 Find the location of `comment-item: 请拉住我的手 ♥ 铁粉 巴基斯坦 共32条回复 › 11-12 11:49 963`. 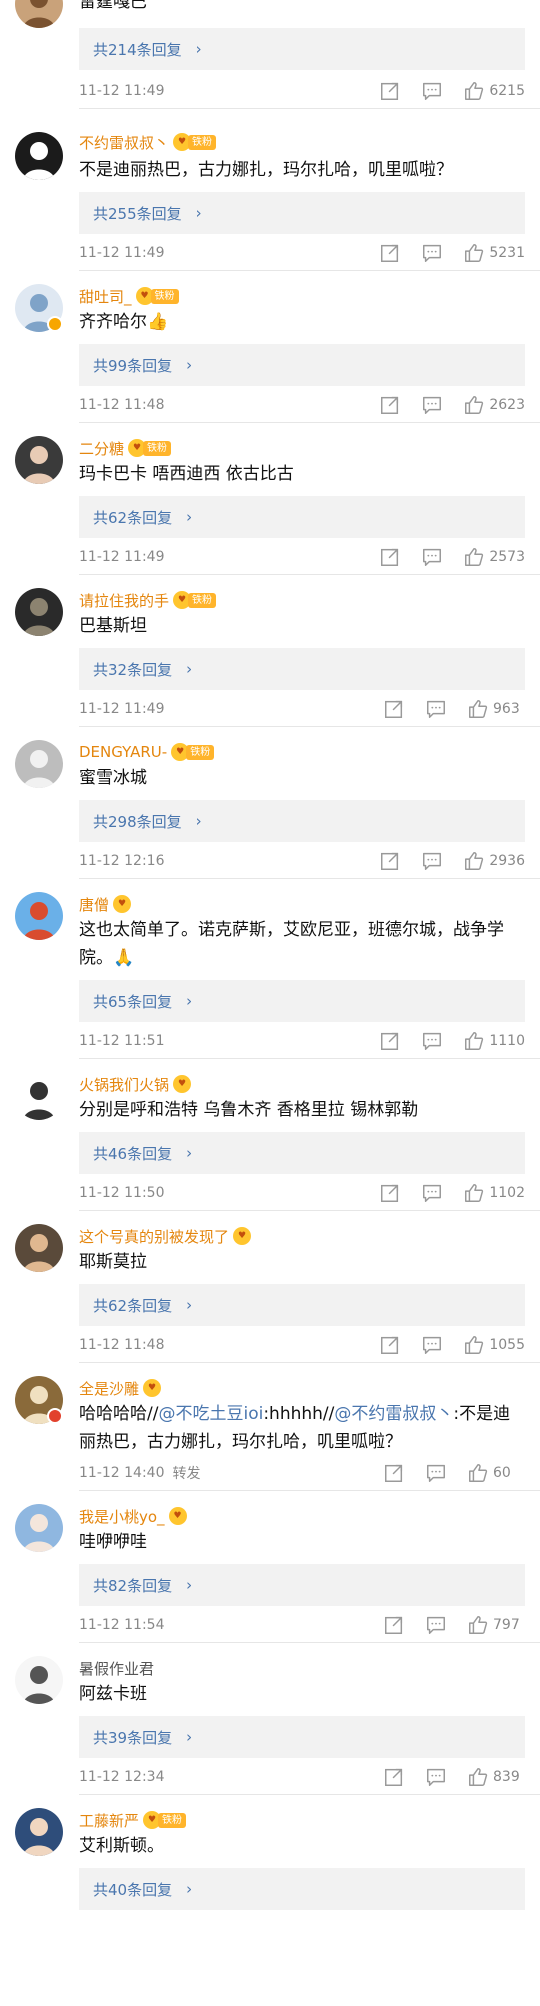

comment-item: 请拉住我的手 ♥ 铁粉 巴基斯坦 共32条回复 › 11-12 11:49 963 is located at coordinates (270, 651).